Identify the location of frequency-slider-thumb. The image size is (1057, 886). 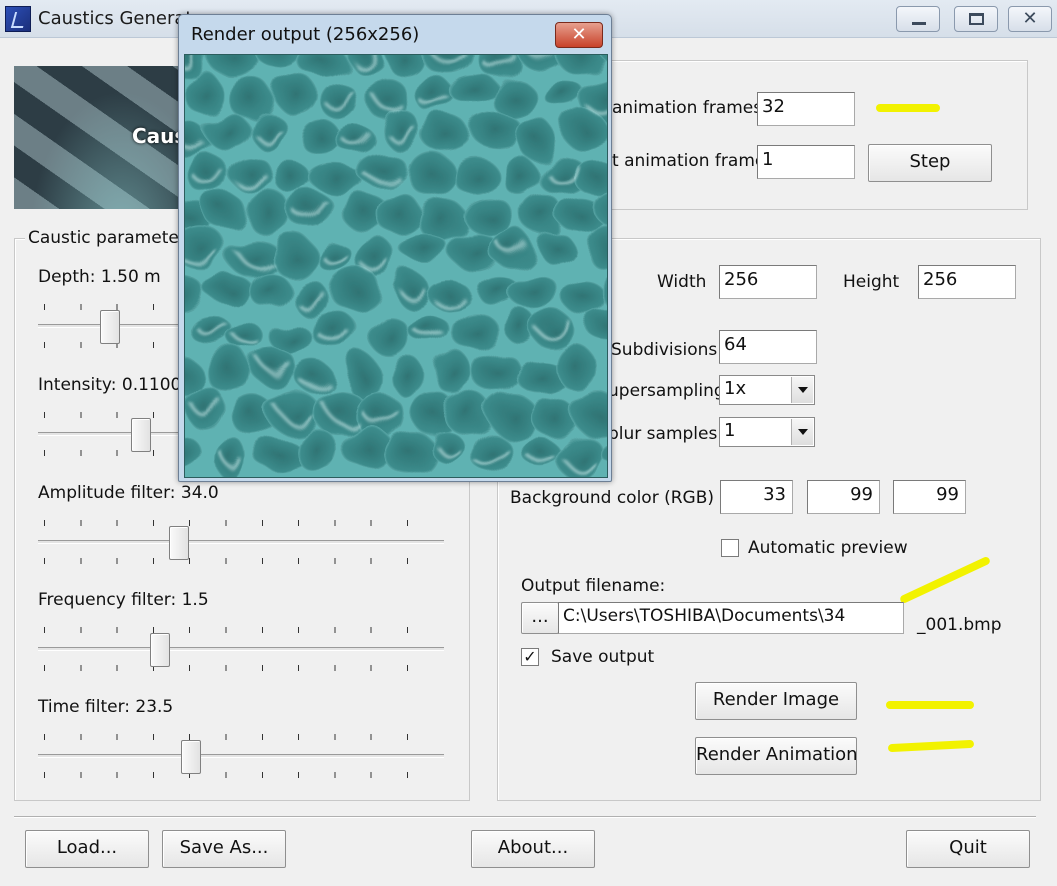
(160, 650).